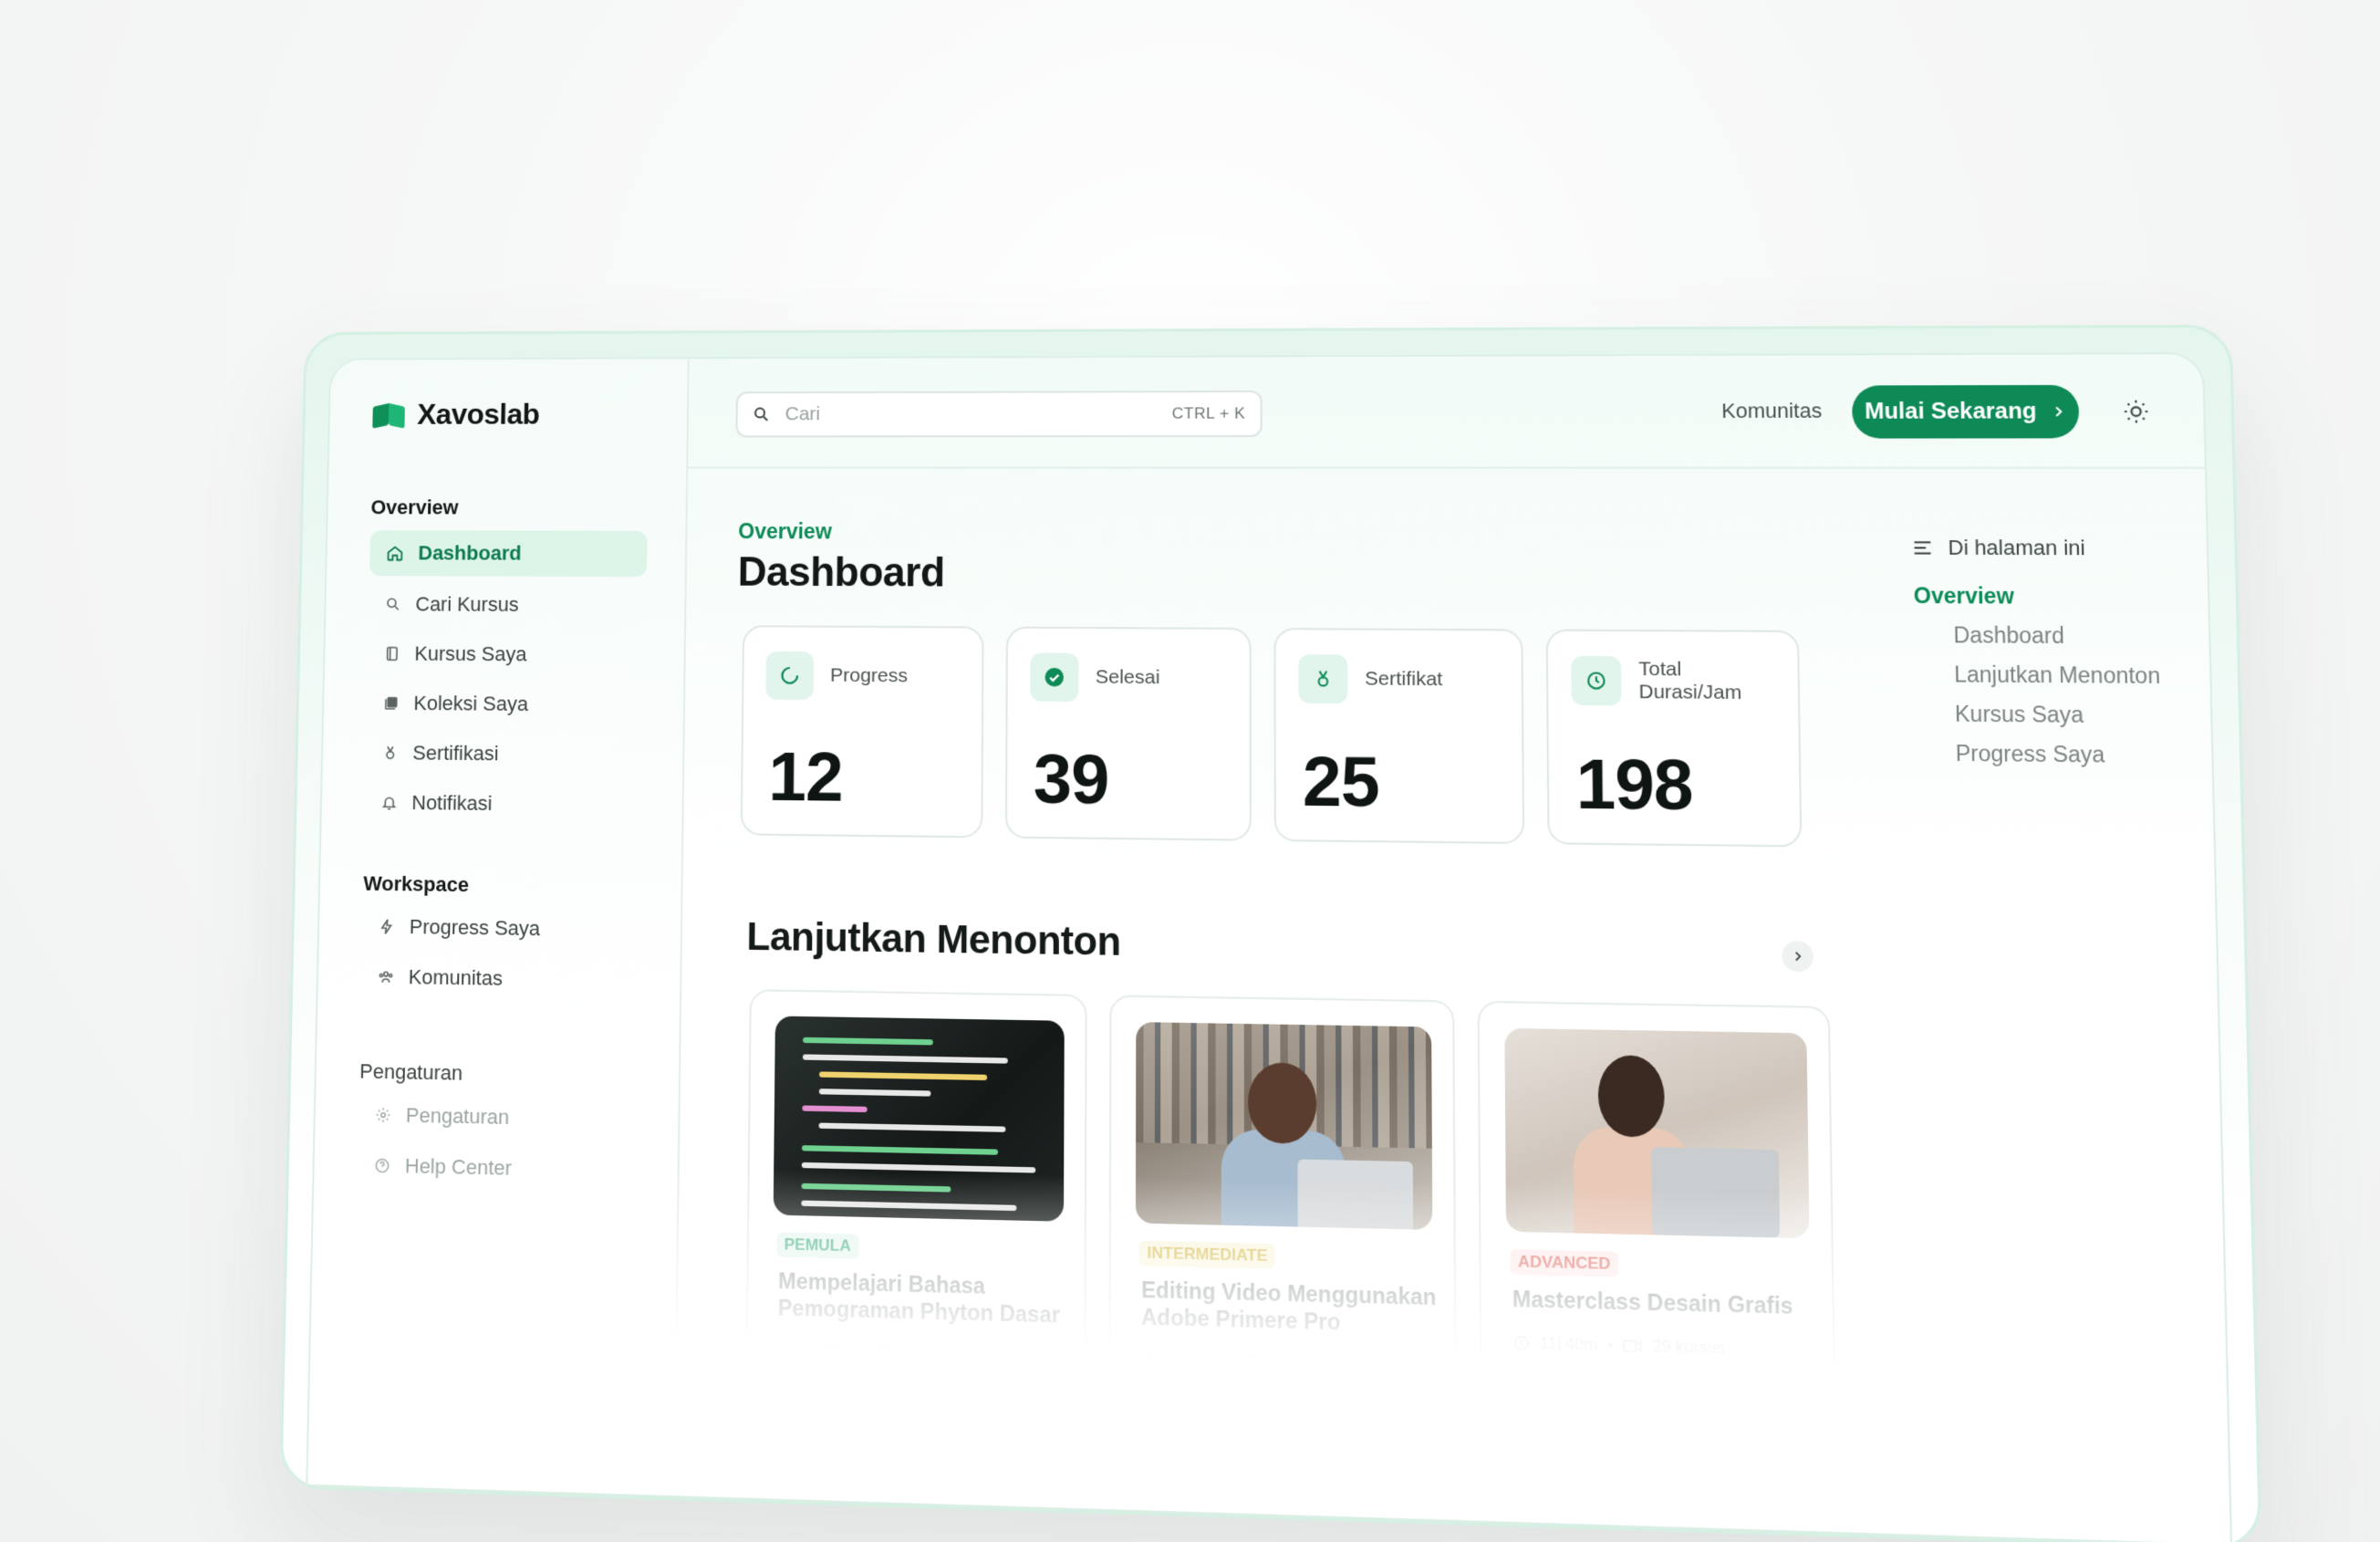 This screenshot has width=2380, height=1542. What do you see at coordinates (1447, 411) in the screenshot?
I see `topbar: Cari CTRL + K Komunitas Mulai Sekarang` at bounding box center [1447, 411].